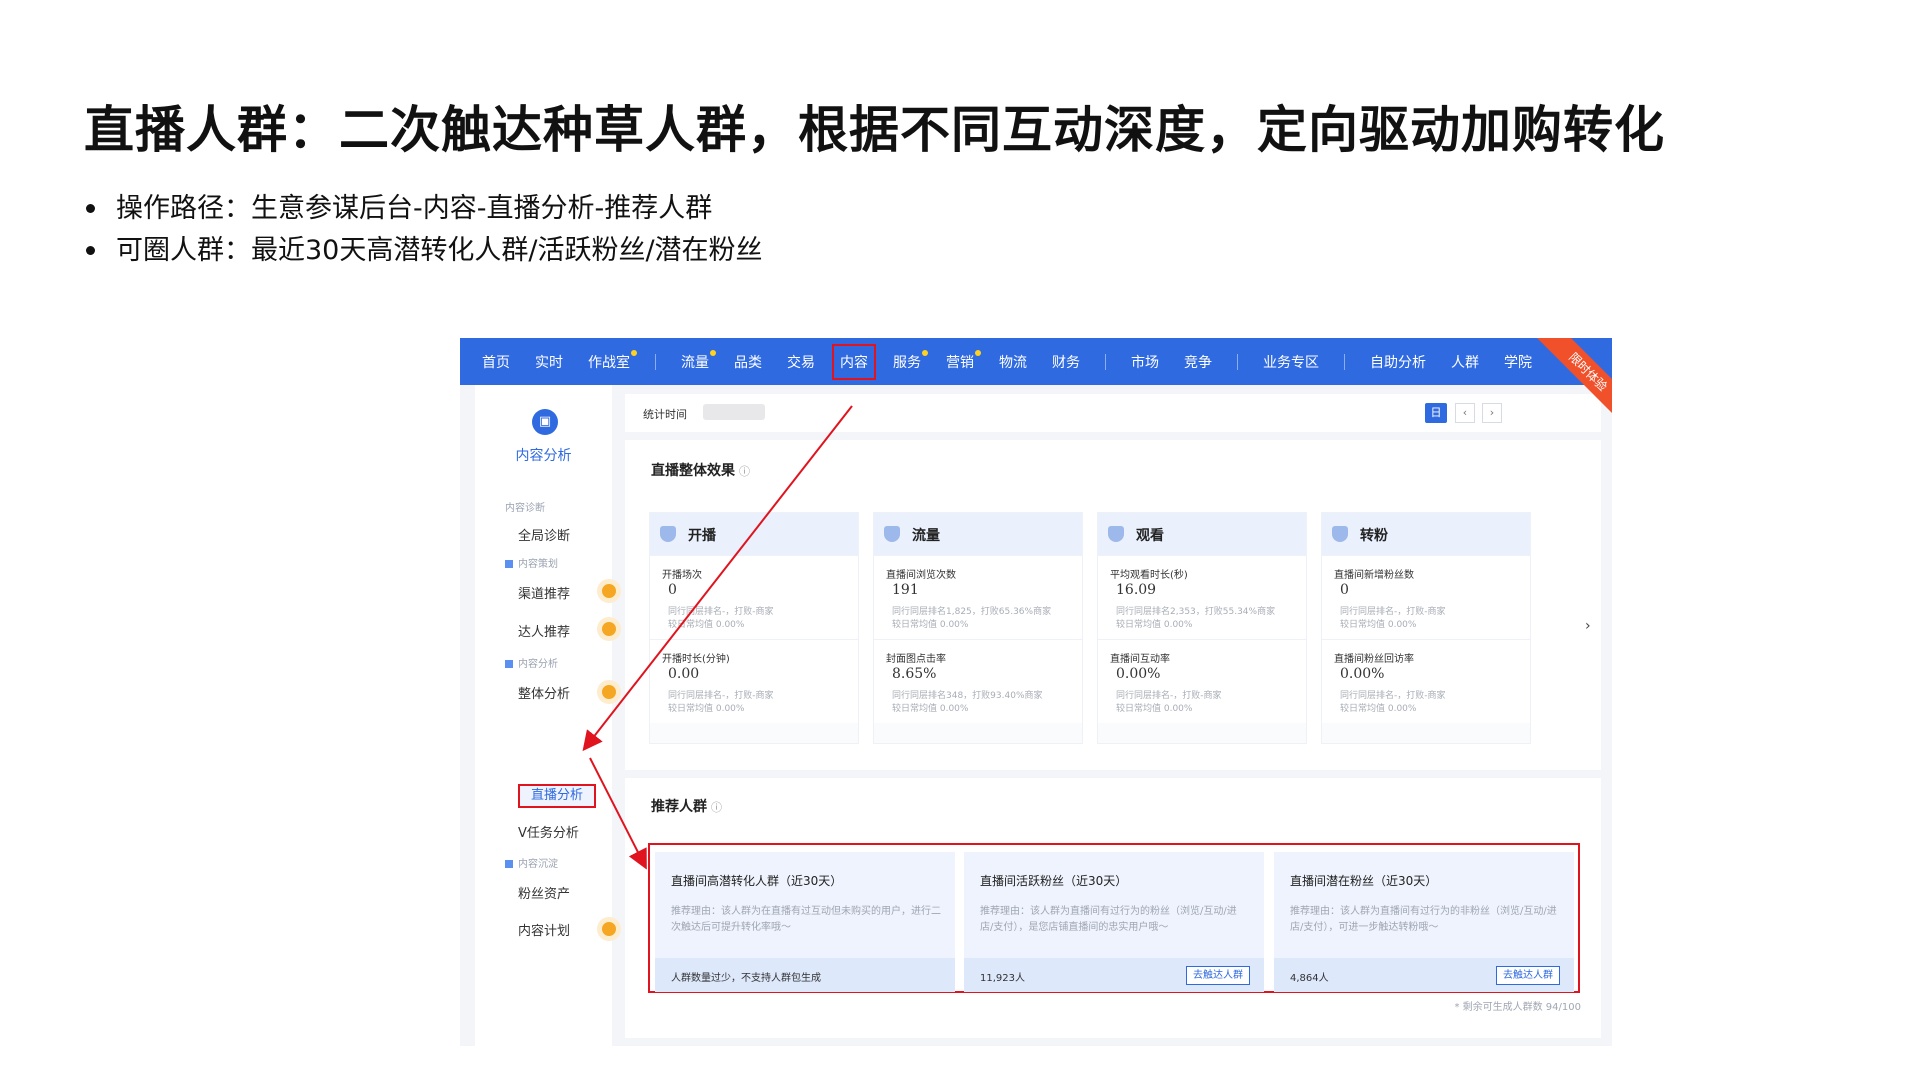 Image resolution: width=1920 pixels, height=1080 pixels. What do you see at coordinates (693, 471) in the screenshot?
I see `live-overview-title-text: 直播整体效果` at bounding box center [693, 471].